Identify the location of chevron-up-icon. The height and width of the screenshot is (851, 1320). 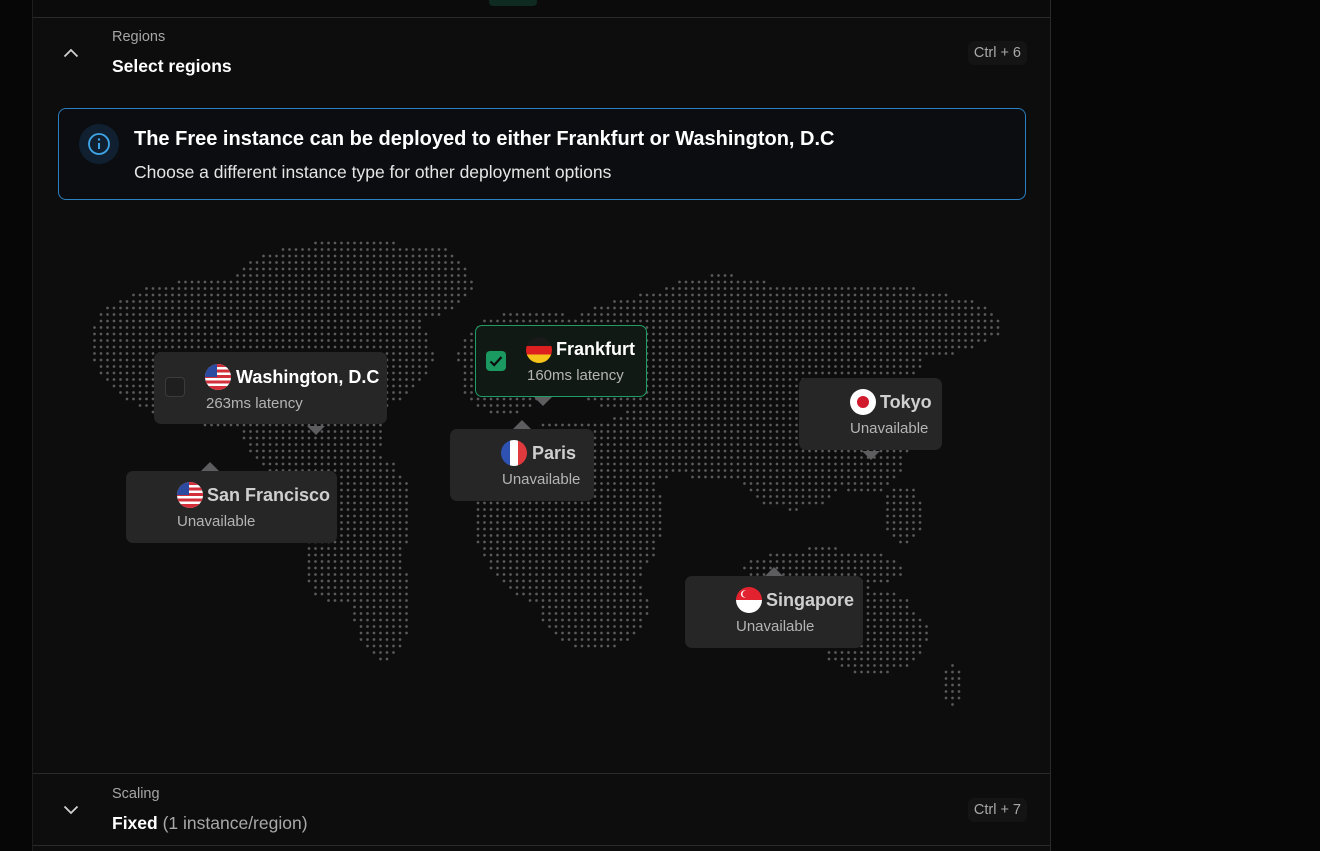
(71, 53).